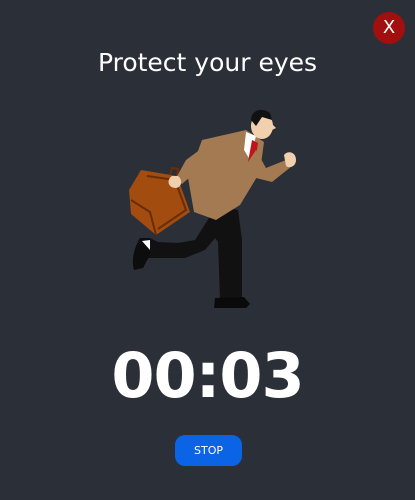  I want to click on stop-button-label: STOP, so click(208, 450).